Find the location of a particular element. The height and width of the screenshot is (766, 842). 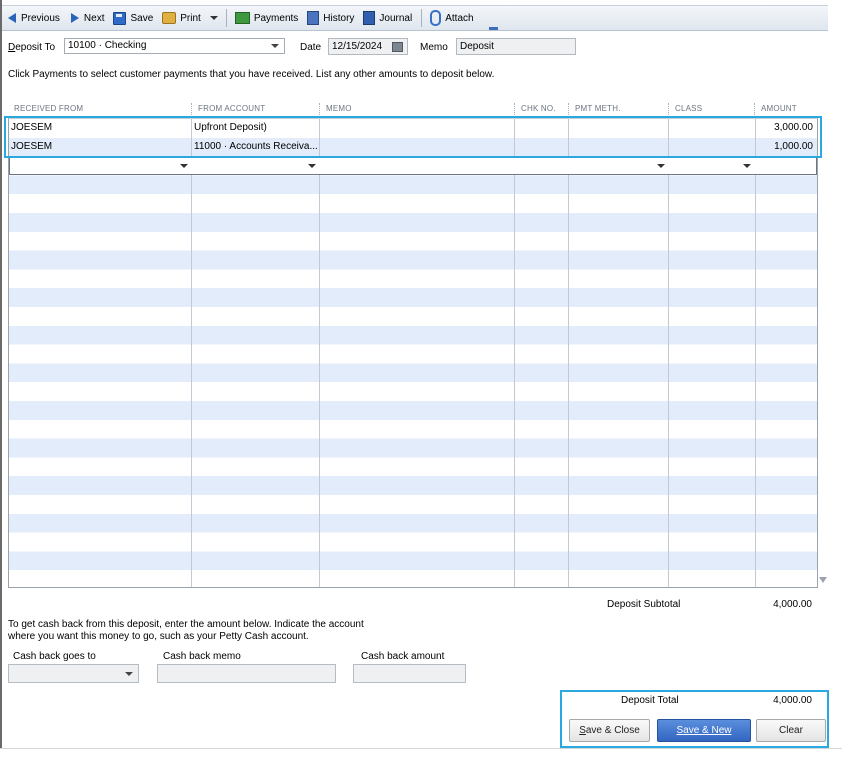

save-new-label: ave & New is located at coordinates (707, 730).